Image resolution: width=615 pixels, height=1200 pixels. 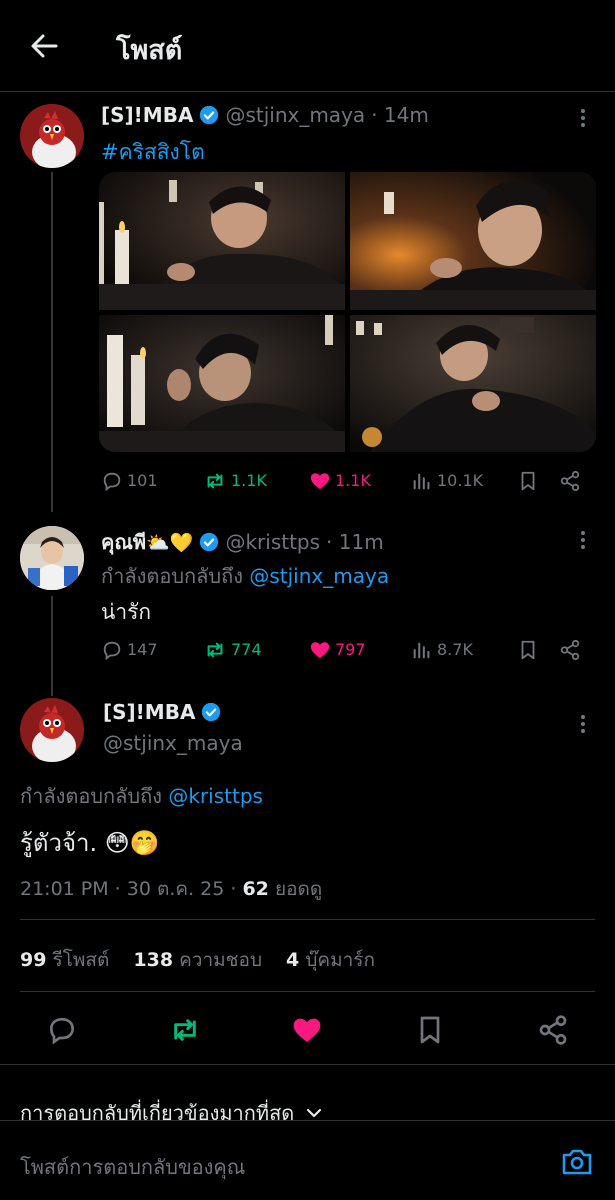 I want to click on views-label: ยอดดู, so click(x=298, y=889).